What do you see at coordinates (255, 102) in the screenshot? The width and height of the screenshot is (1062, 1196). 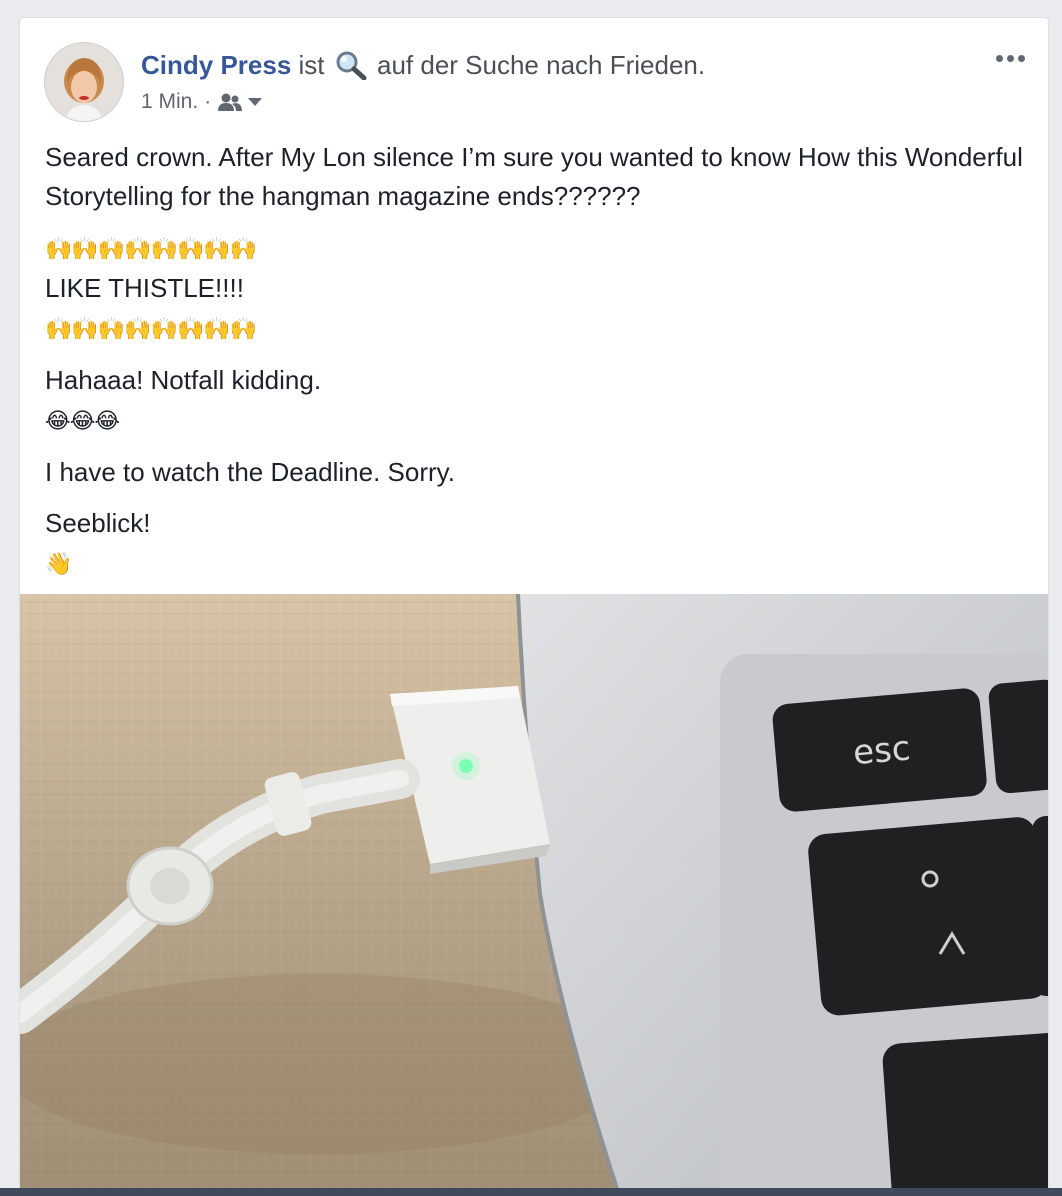 I see `chevron-down-icon` at bounding box center [255, 102].